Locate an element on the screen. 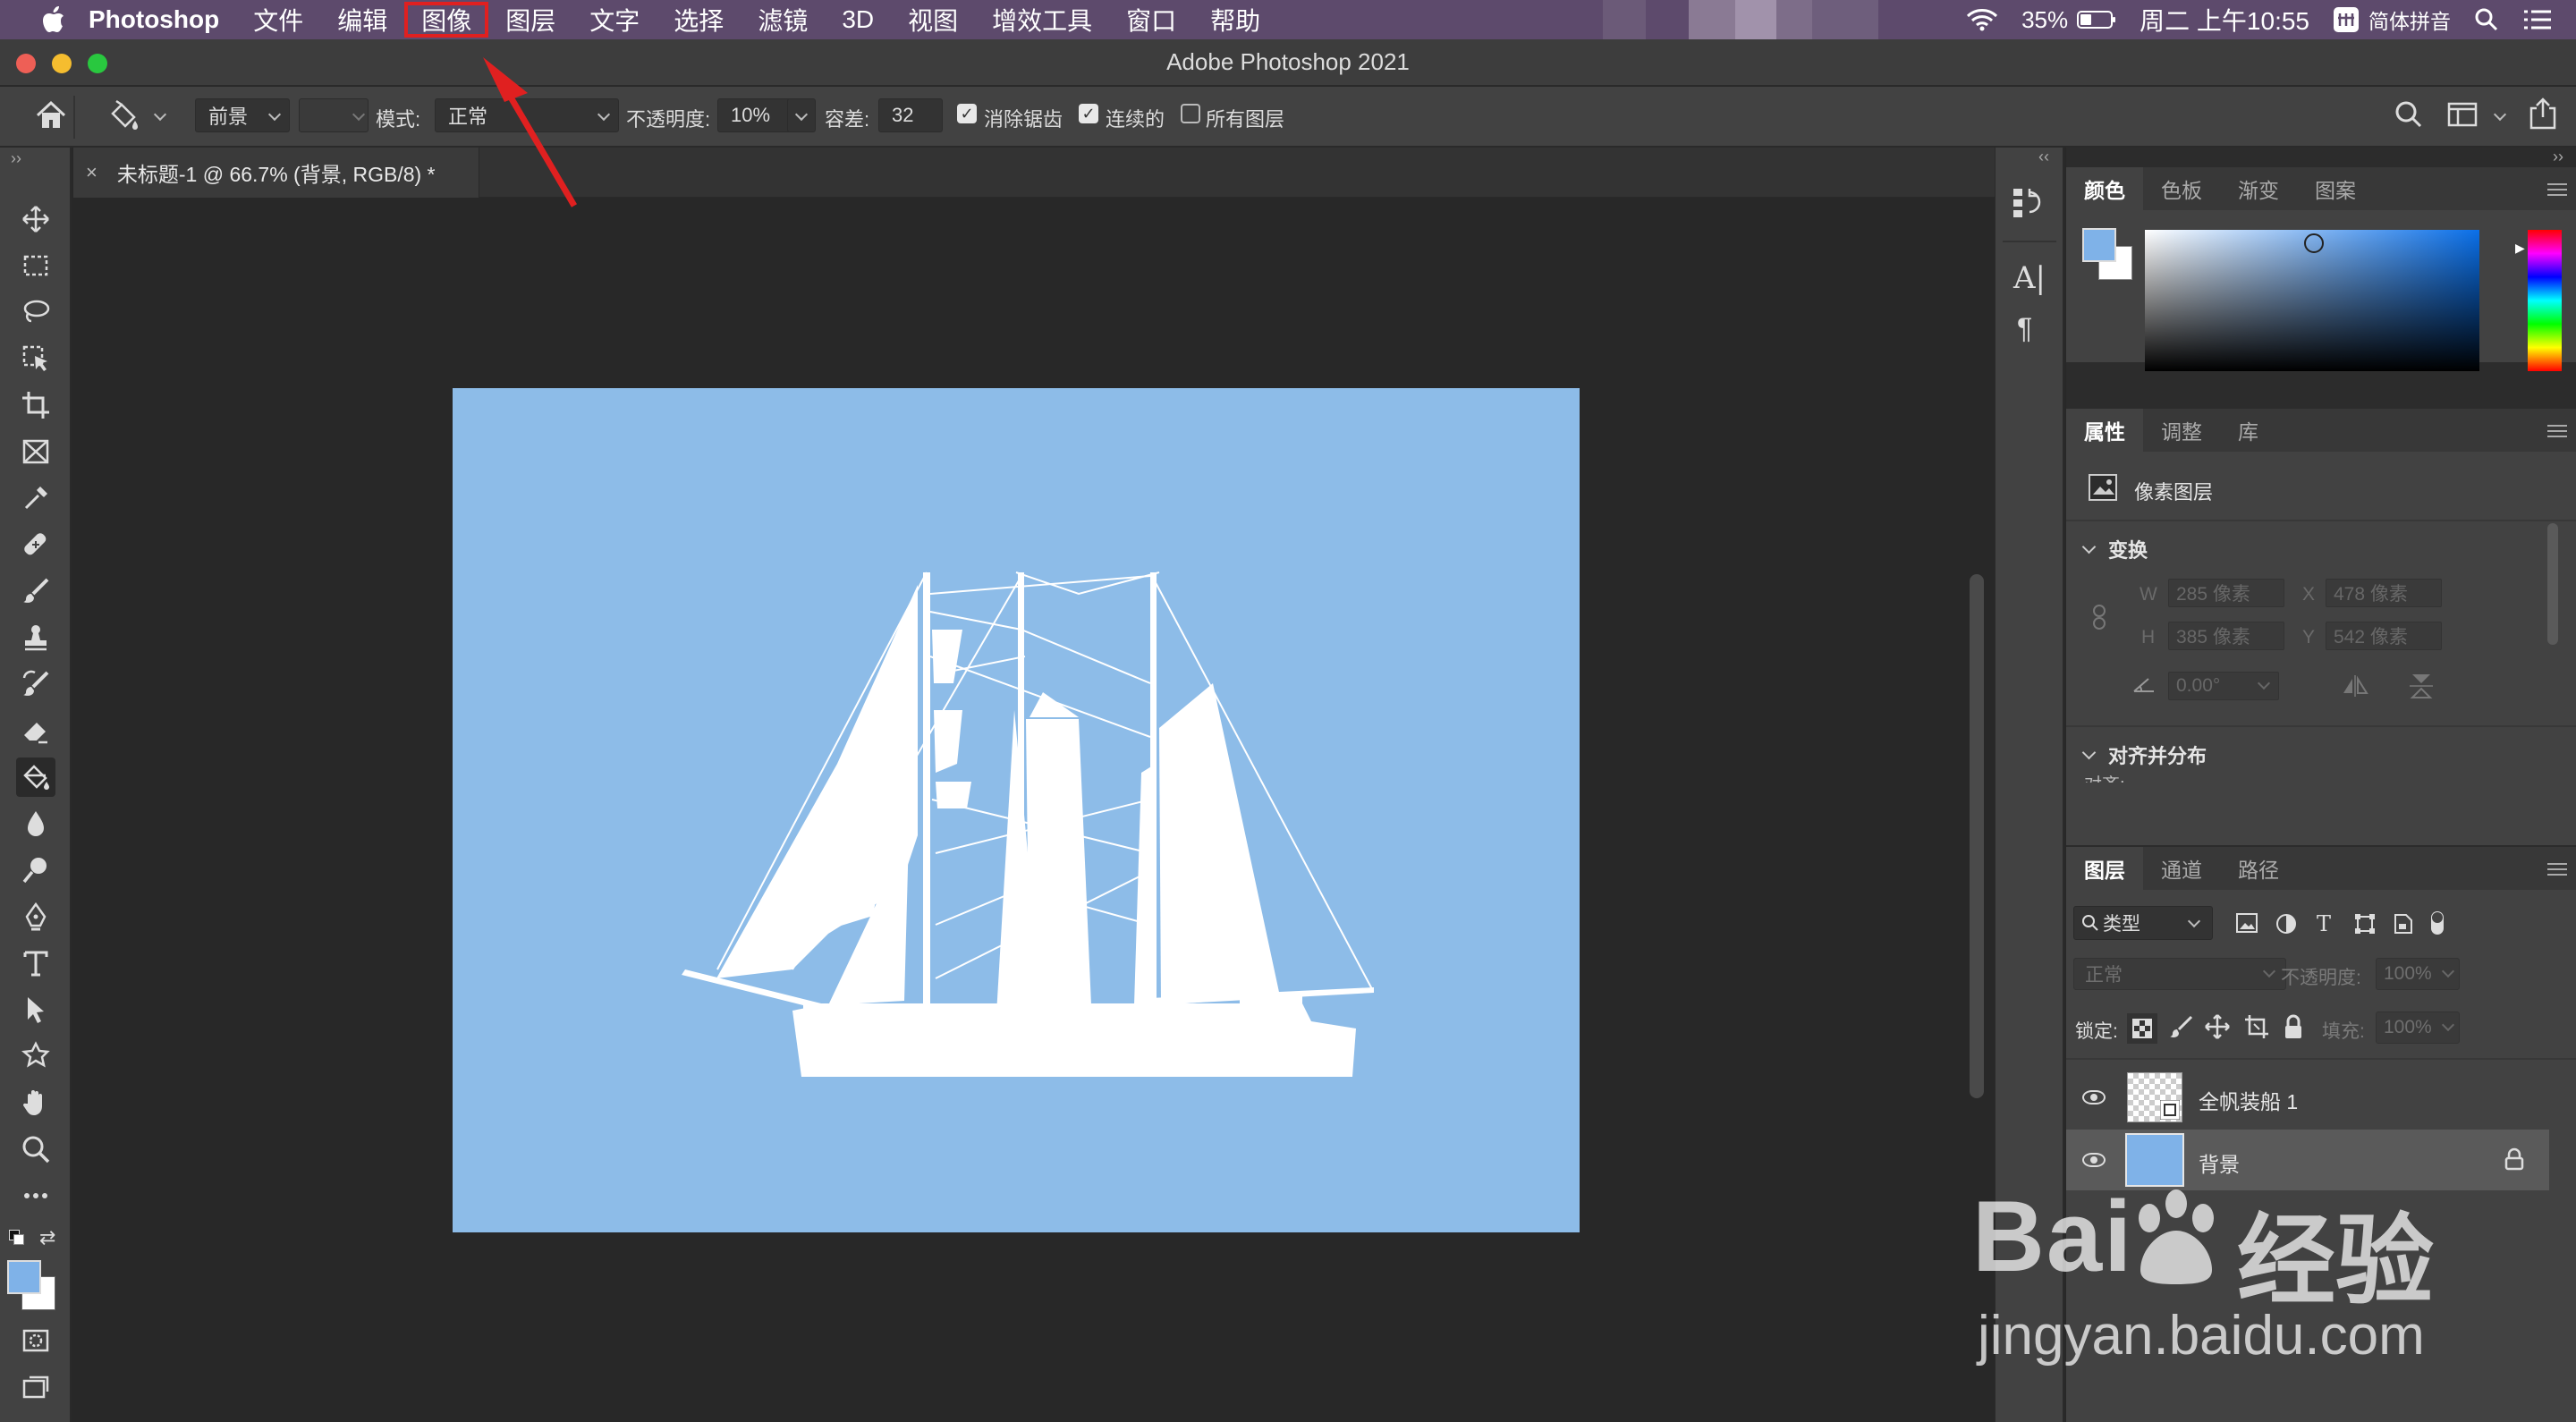  align-section-title: 对齐并分布 is located at coordinates (2145, 755).